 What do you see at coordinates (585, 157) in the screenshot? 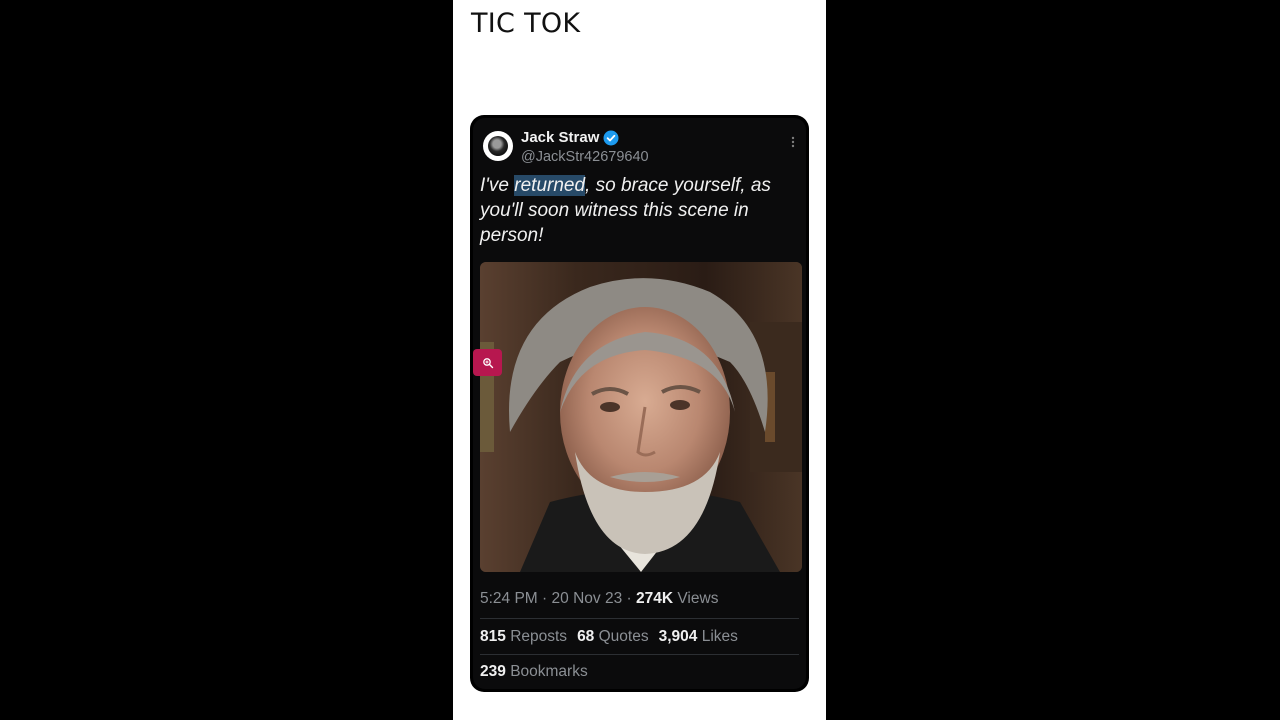
I see `author-handle: @JackStr42679640` at bounding box center [585, 157].